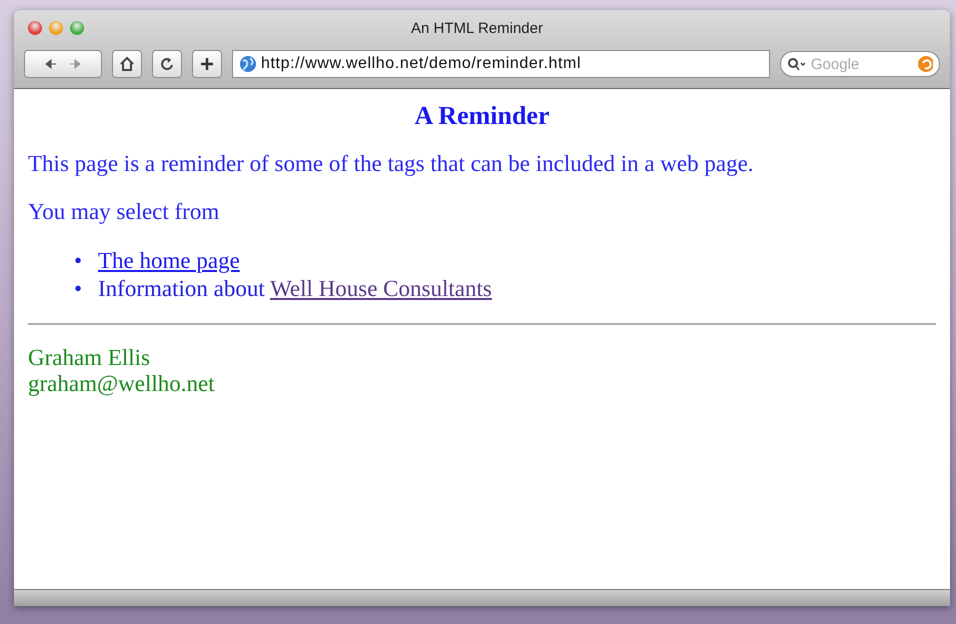 This screenshot has height=624, width=956. I want to click on back-icon, so click(51, 64).